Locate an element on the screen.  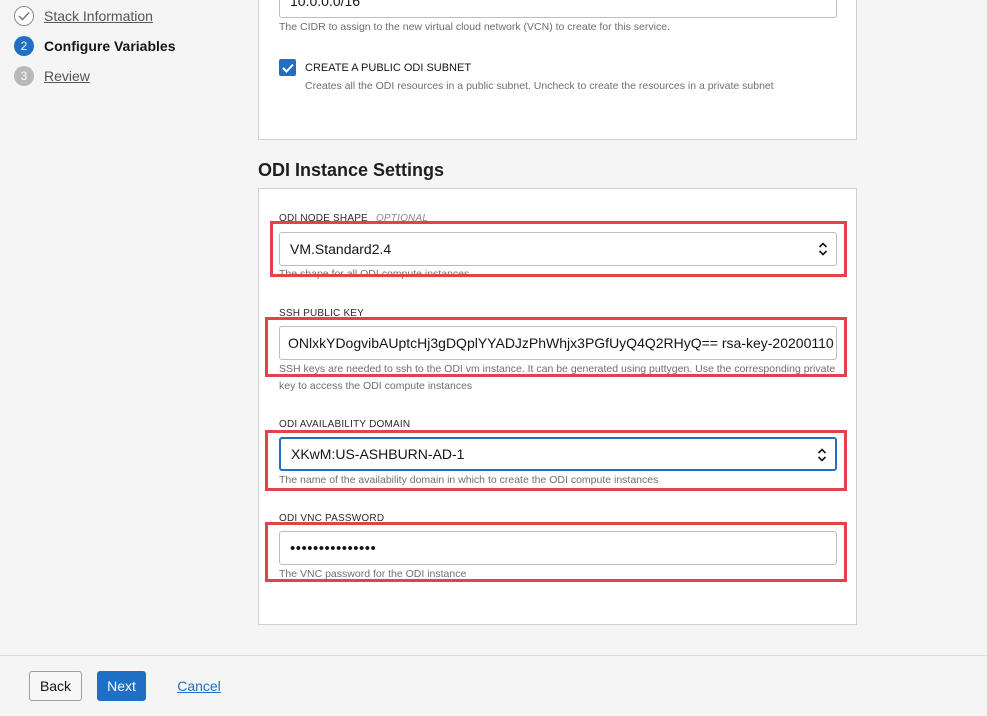
cidr-input: 10.0.0.0/16 is located at coordinates (558, 9).